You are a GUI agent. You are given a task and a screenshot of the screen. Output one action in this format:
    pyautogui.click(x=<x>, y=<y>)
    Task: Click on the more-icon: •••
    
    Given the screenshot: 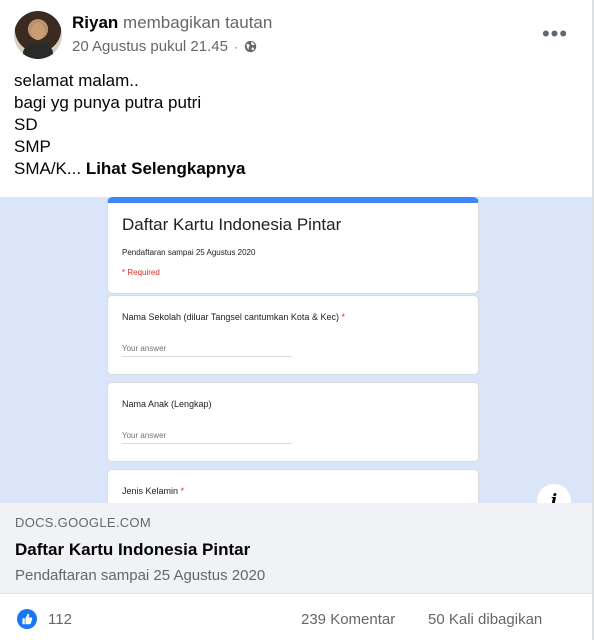 What is the action you would take?
    pyautogui.click(x=555, y=33)
    